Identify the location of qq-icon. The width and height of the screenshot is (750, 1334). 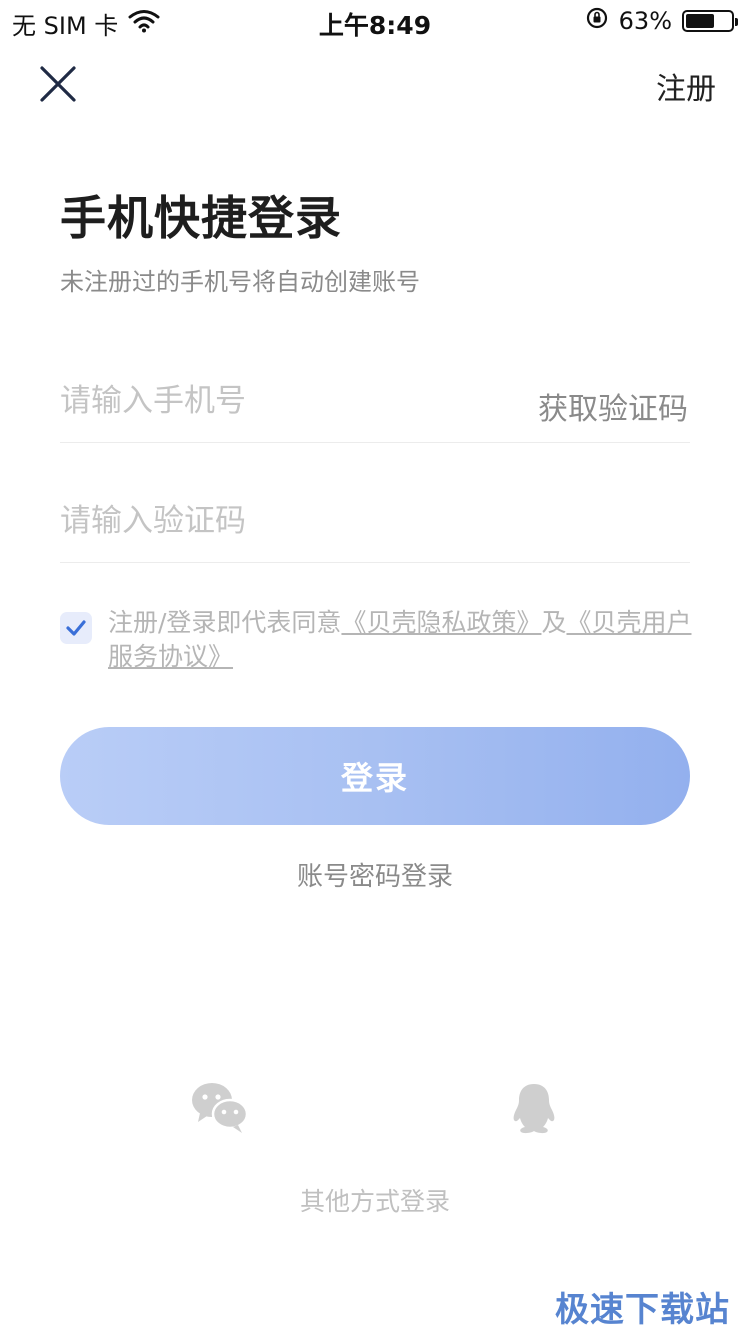
(534, 1109).